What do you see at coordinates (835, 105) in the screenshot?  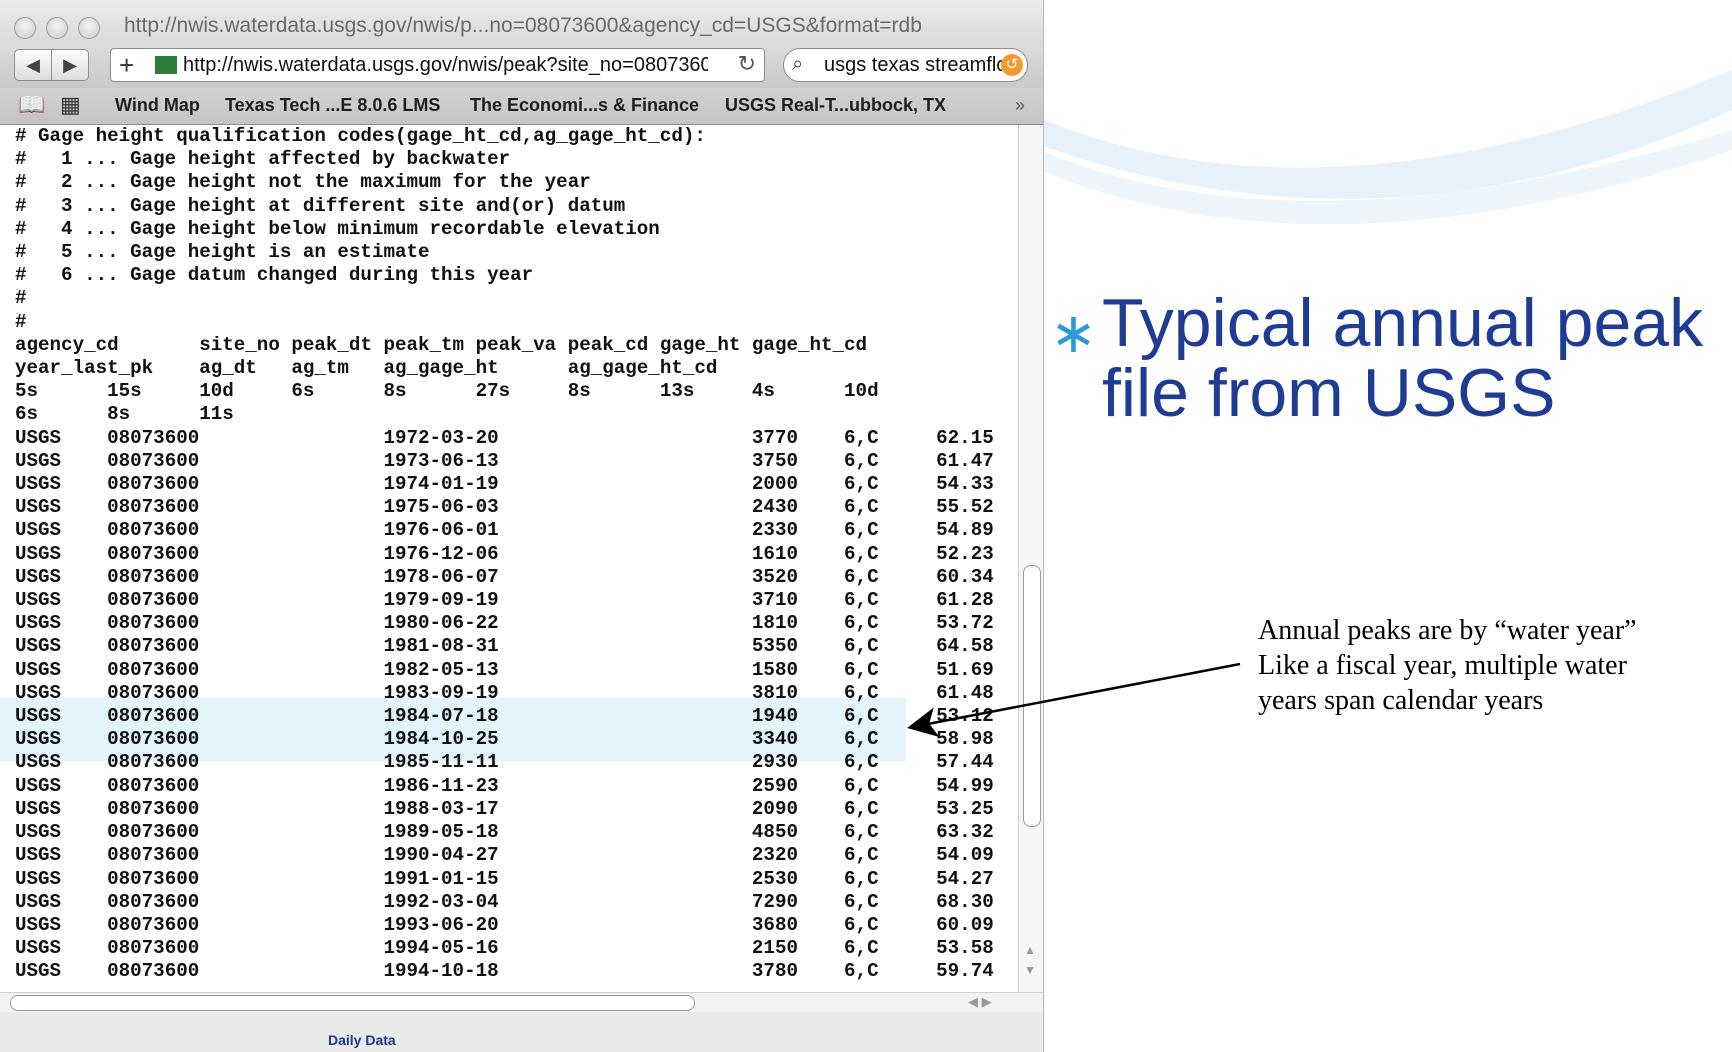 I see `bookmark-usgs-realtime: USGS Real-T...ubbock, TX` at bounding box center [835, 105].